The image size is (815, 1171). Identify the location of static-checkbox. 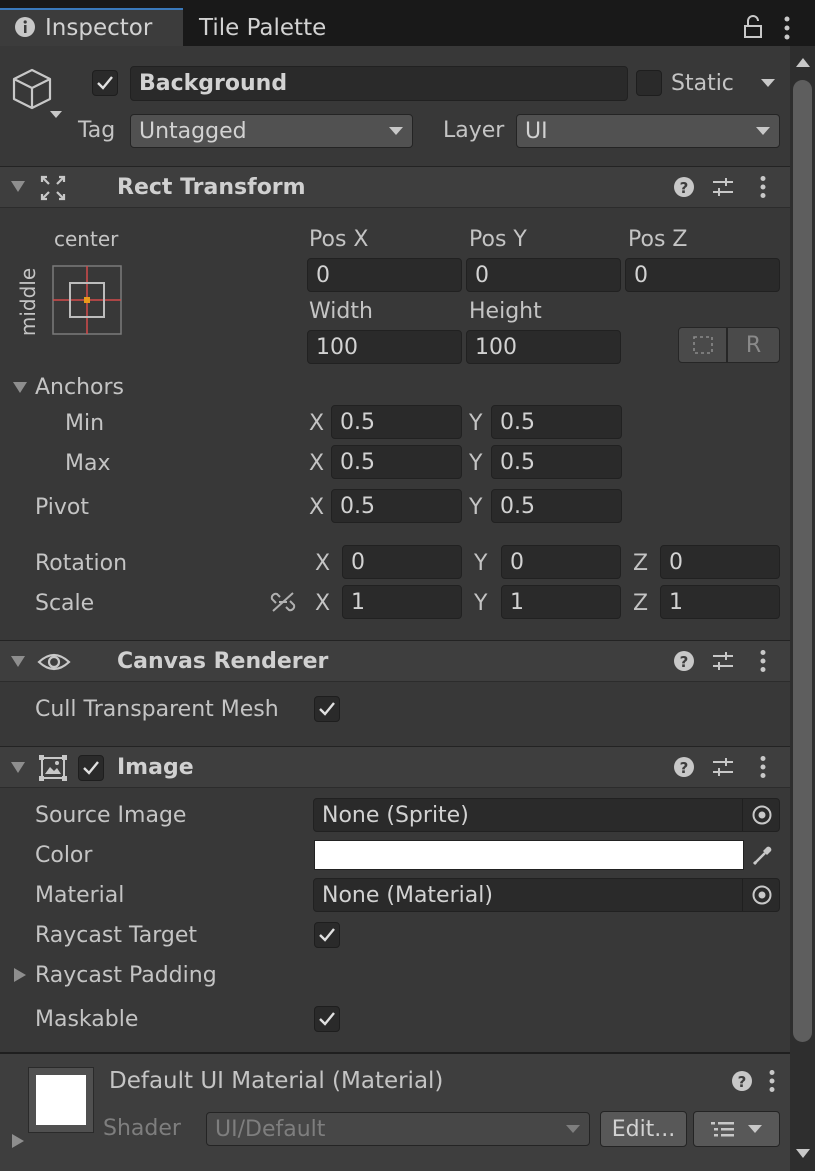
(649, 83).